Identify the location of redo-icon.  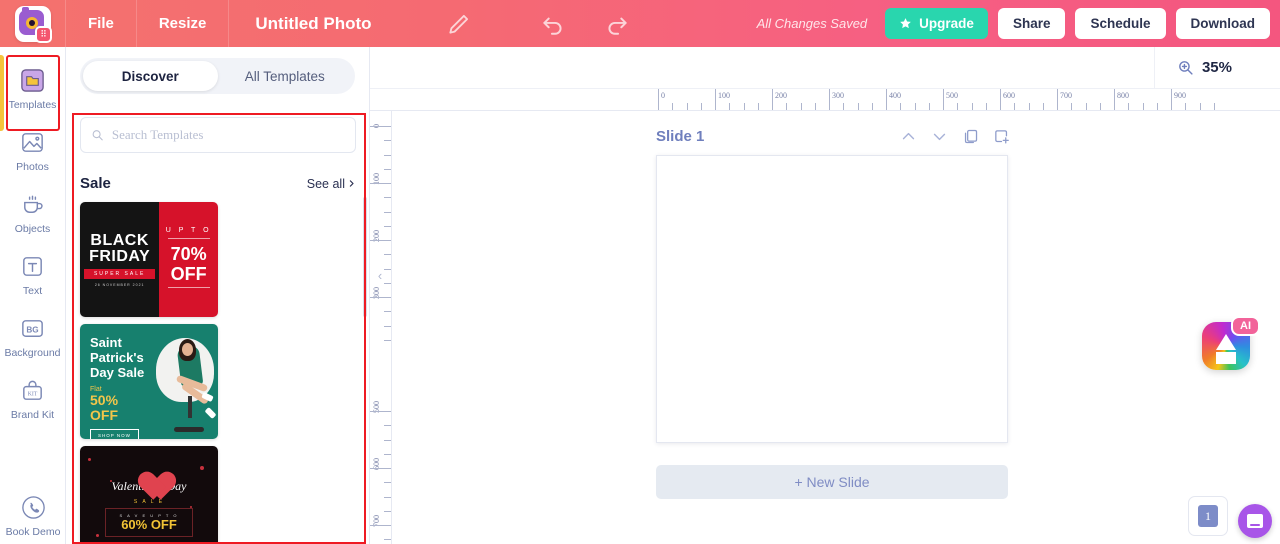
(617, 24).